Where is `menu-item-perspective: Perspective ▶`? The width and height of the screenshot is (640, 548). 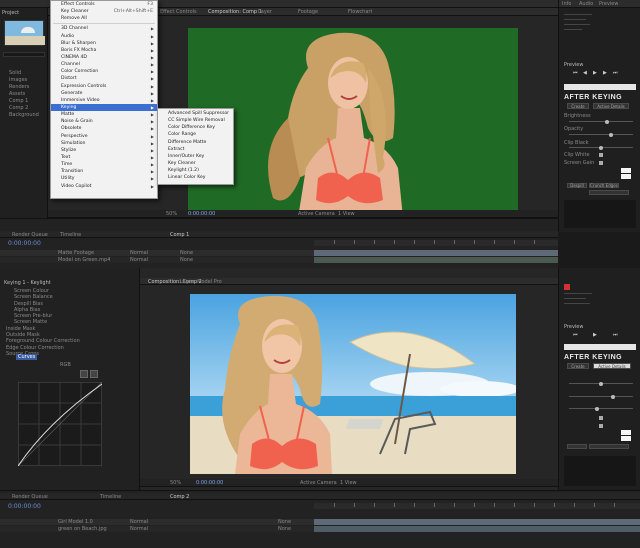
menu-item-perspective: Perspective ▶ is located at coordinates (104, 136).